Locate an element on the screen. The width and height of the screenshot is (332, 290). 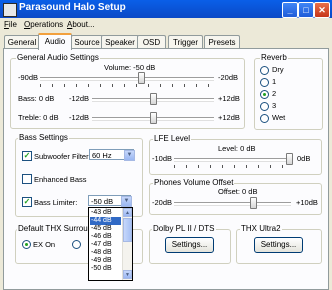
subwoofer-filter-label: Subwoofer Filter: is located at coordinates (62, 156).